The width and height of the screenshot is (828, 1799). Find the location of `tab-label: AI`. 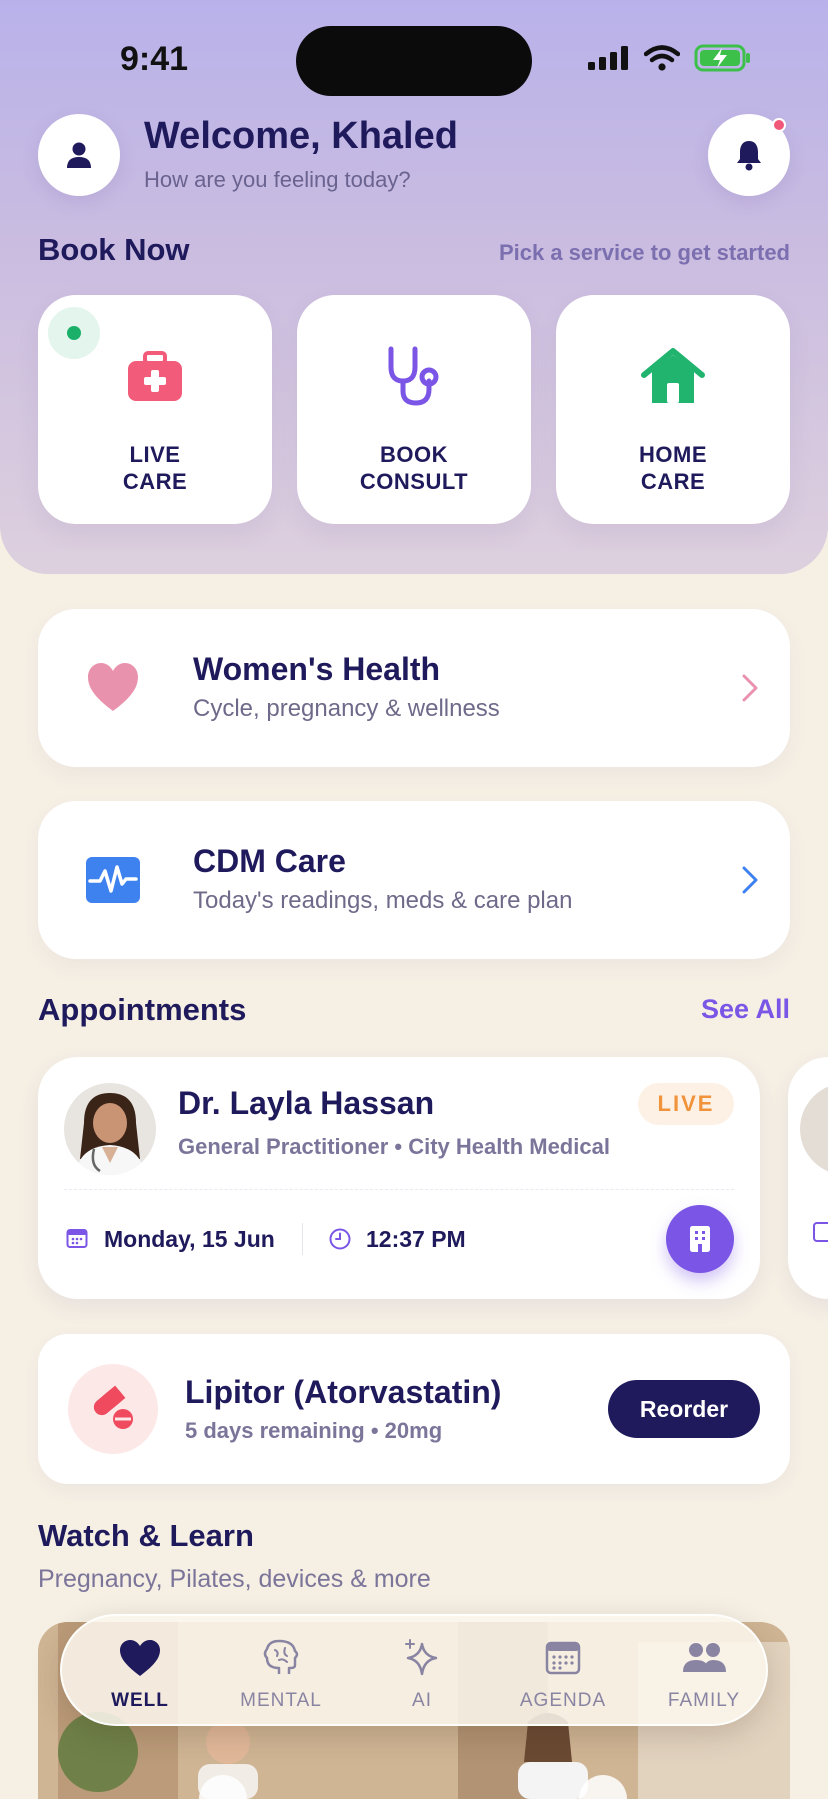

tab-label: AI is located at coordinates (422, 1700).